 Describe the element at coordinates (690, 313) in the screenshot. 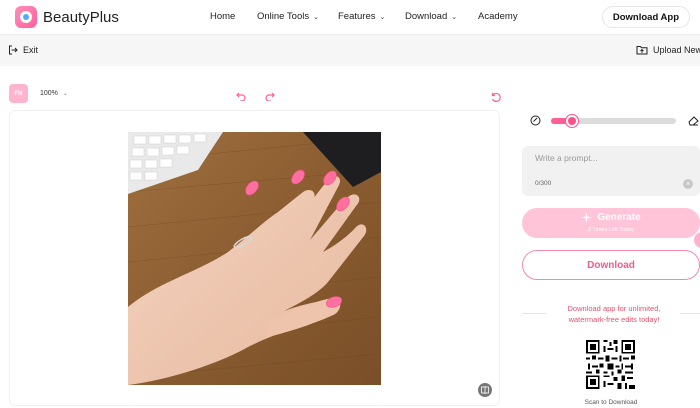

I see `divider-right` at that location.